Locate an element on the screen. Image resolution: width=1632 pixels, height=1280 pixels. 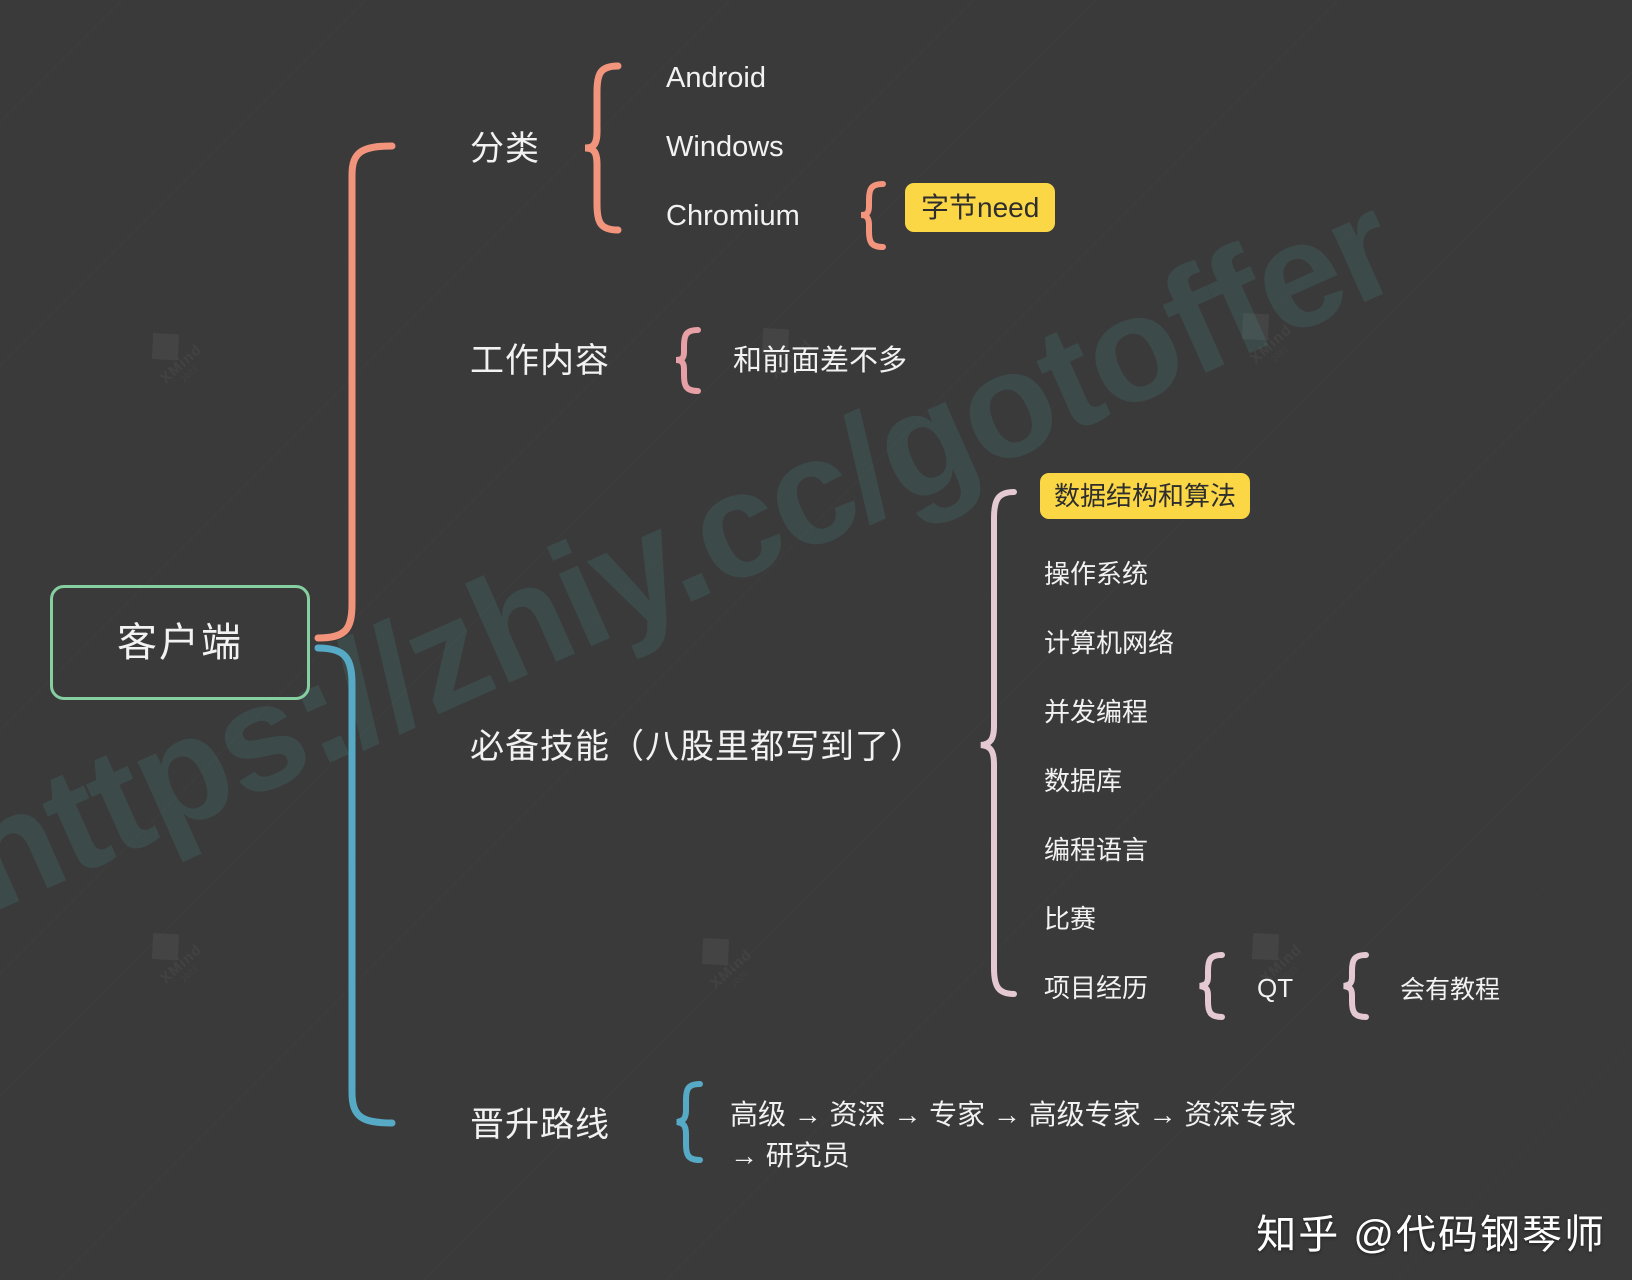
node-competition: 比赛 is located at coordinates (1070, 919).